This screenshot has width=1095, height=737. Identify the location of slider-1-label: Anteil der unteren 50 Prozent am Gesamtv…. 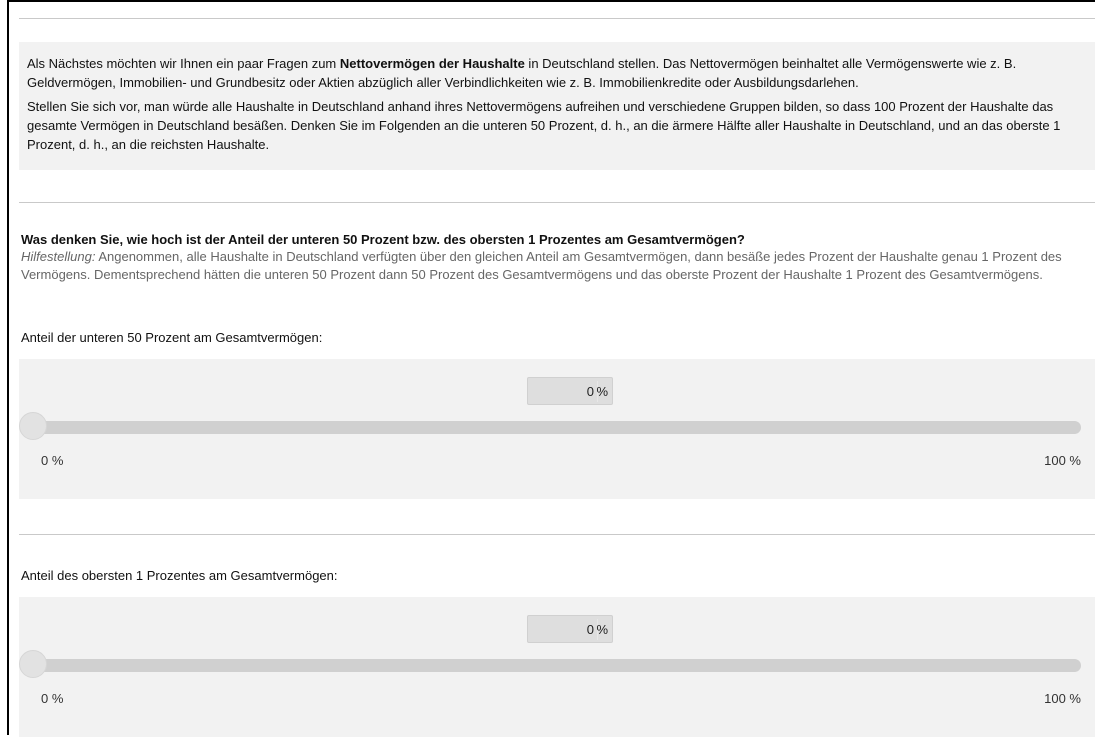
(172, 337).